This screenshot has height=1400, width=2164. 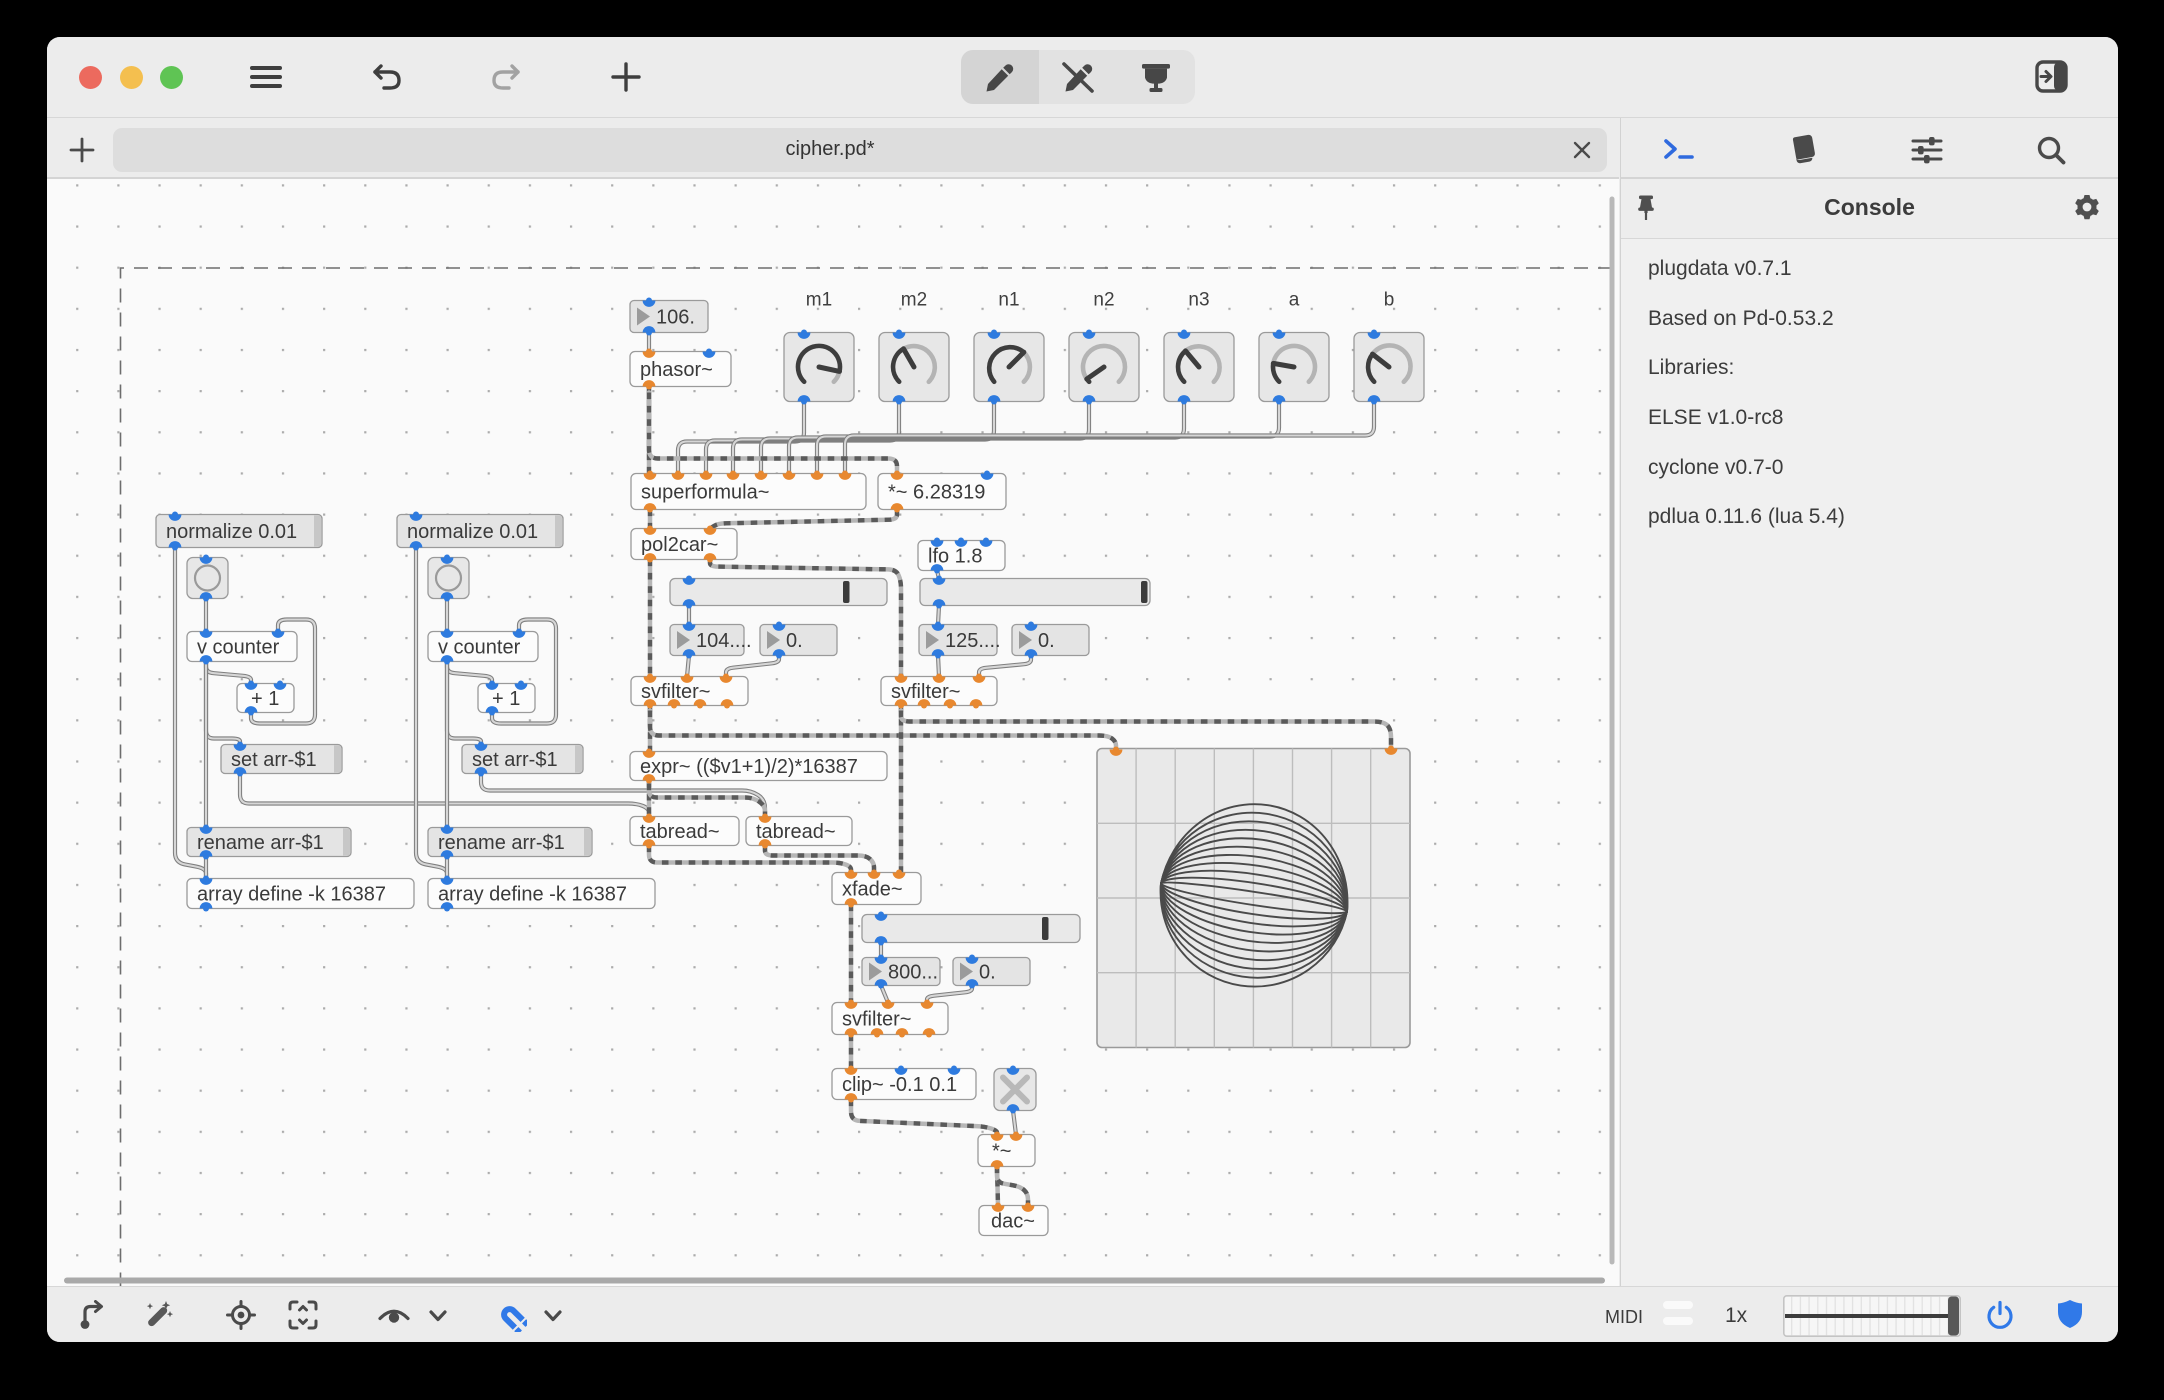 I want to click on svg-text: *~ 6.28319, so click(x=936, y=492).